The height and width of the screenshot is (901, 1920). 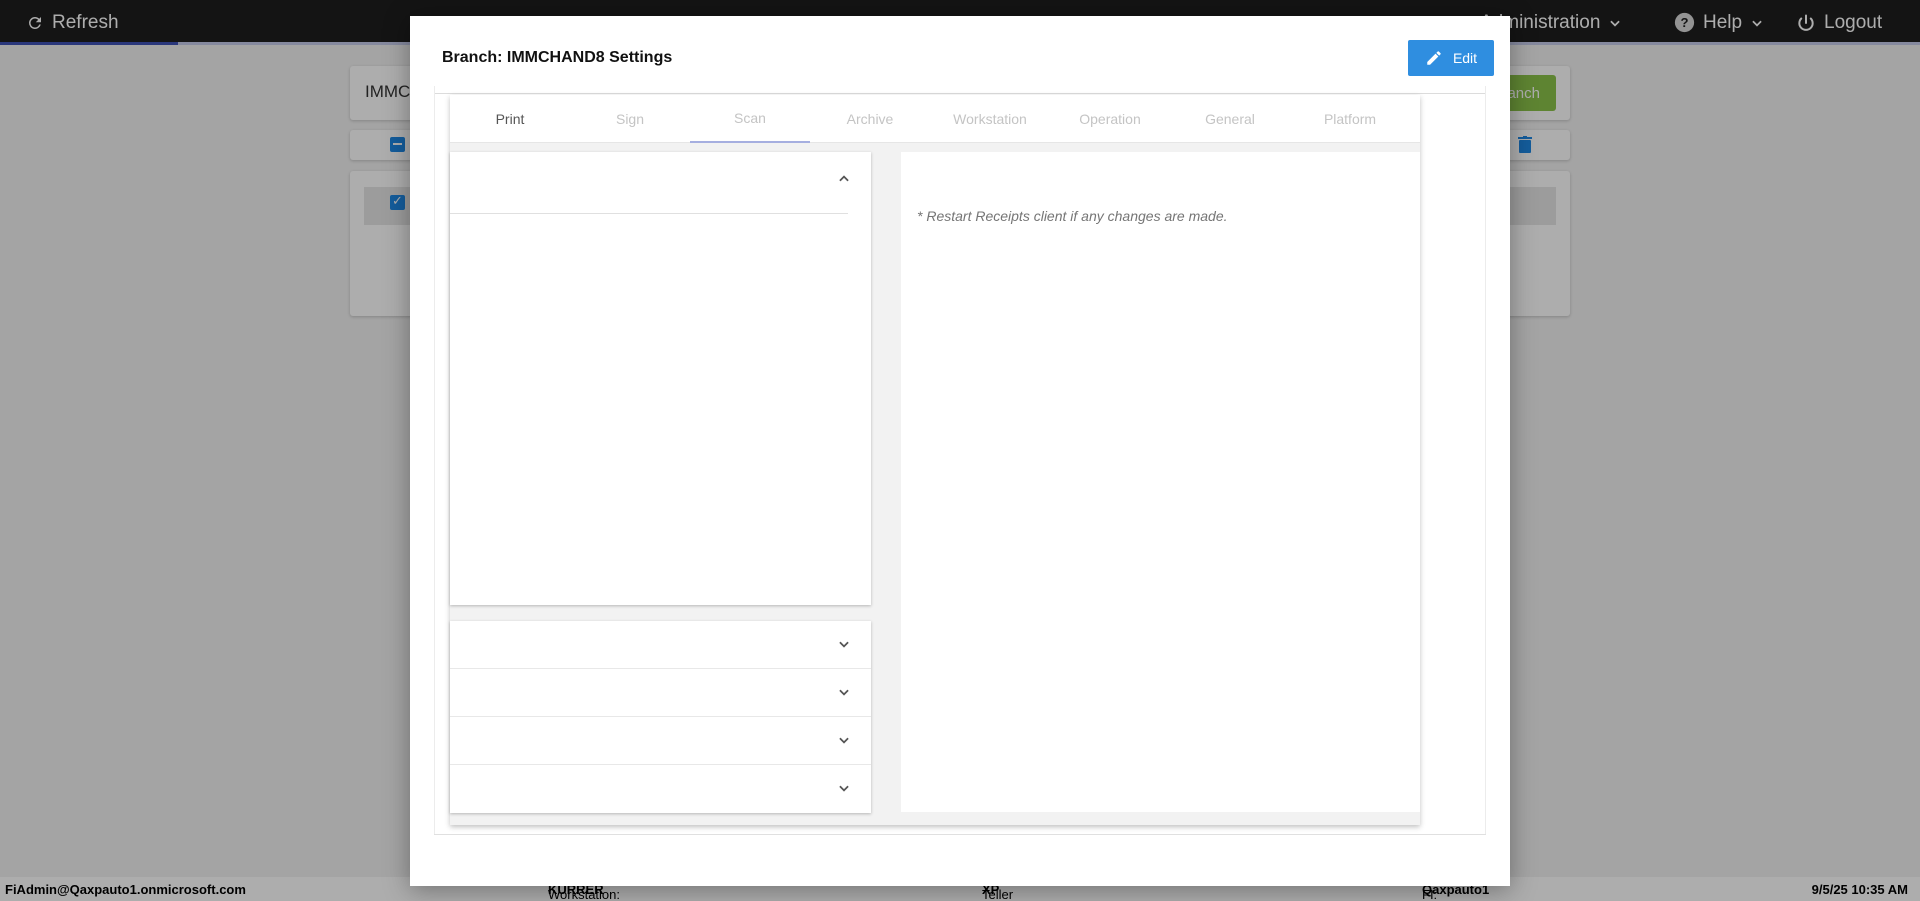 What do you see at coordinates (964, 67) in the screenshot?
I see `dialog-header: Branch: IMMCHAND8 Settings Edit` at bounding box center [964, 67].